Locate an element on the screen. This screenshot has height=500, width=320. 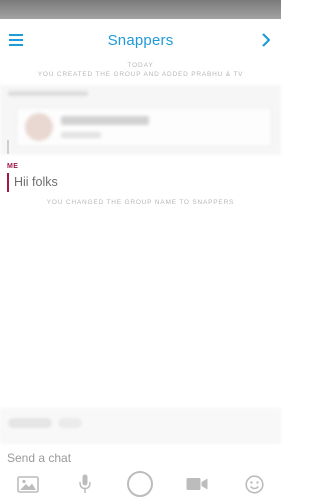
blurred-footer is located at coordinates (140, 426).